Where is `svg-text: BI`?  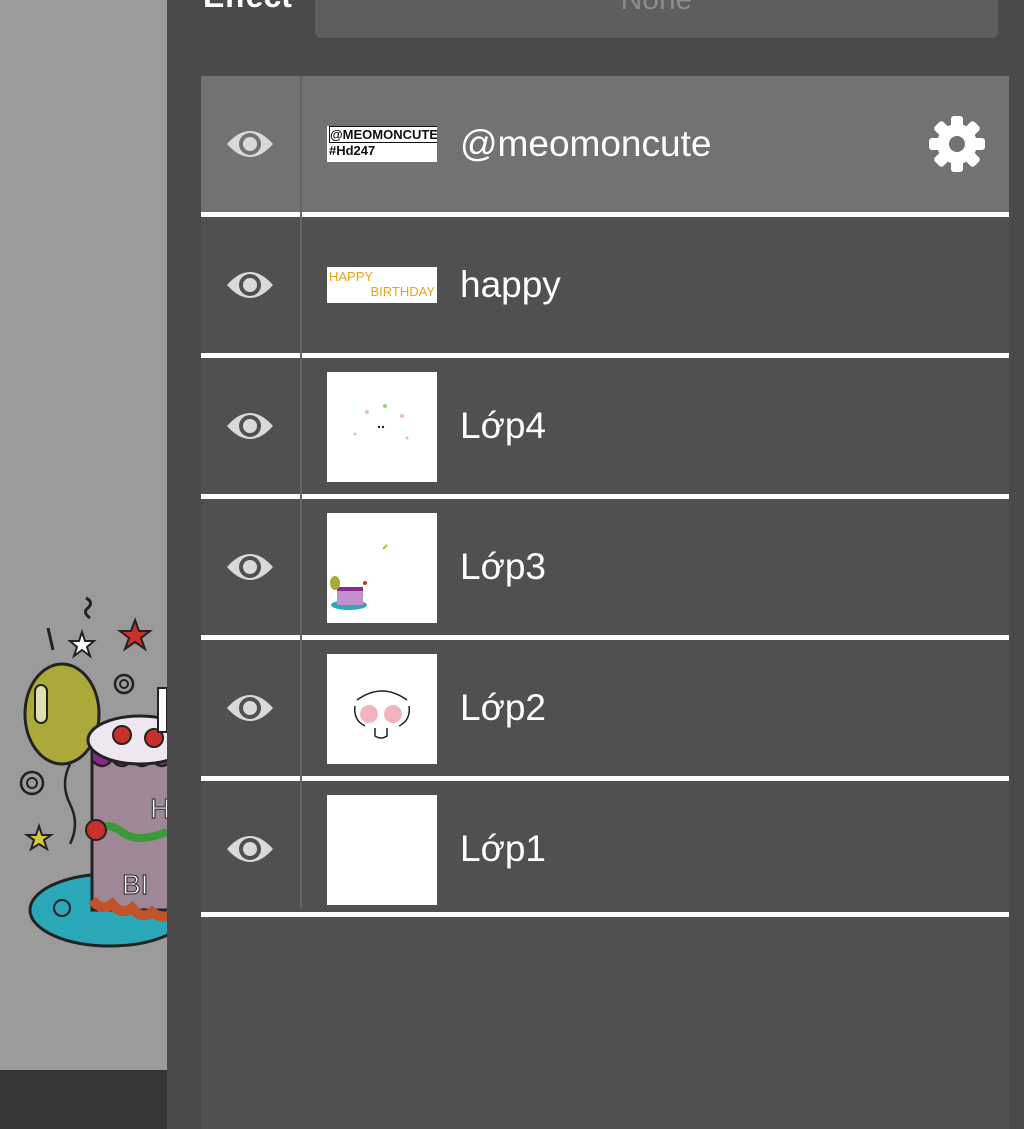 svg-text: BI is located at coordinates (135, 884).